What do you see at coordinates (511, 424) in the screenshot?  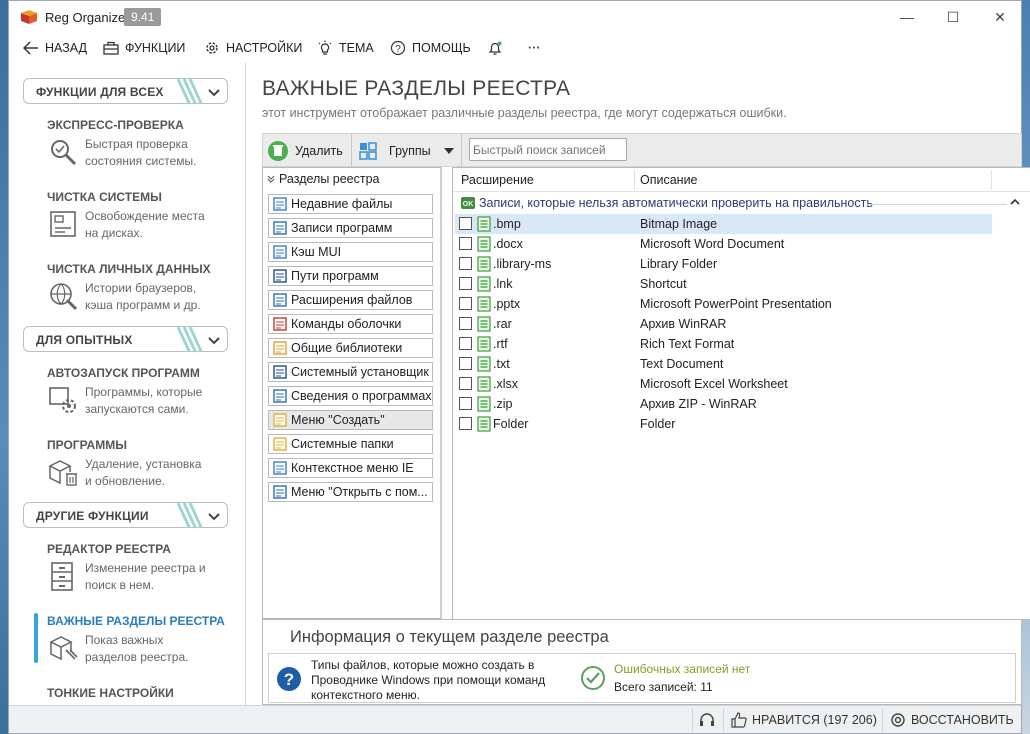 I see `row-extension: Folder` at bounding box center [511, 424].